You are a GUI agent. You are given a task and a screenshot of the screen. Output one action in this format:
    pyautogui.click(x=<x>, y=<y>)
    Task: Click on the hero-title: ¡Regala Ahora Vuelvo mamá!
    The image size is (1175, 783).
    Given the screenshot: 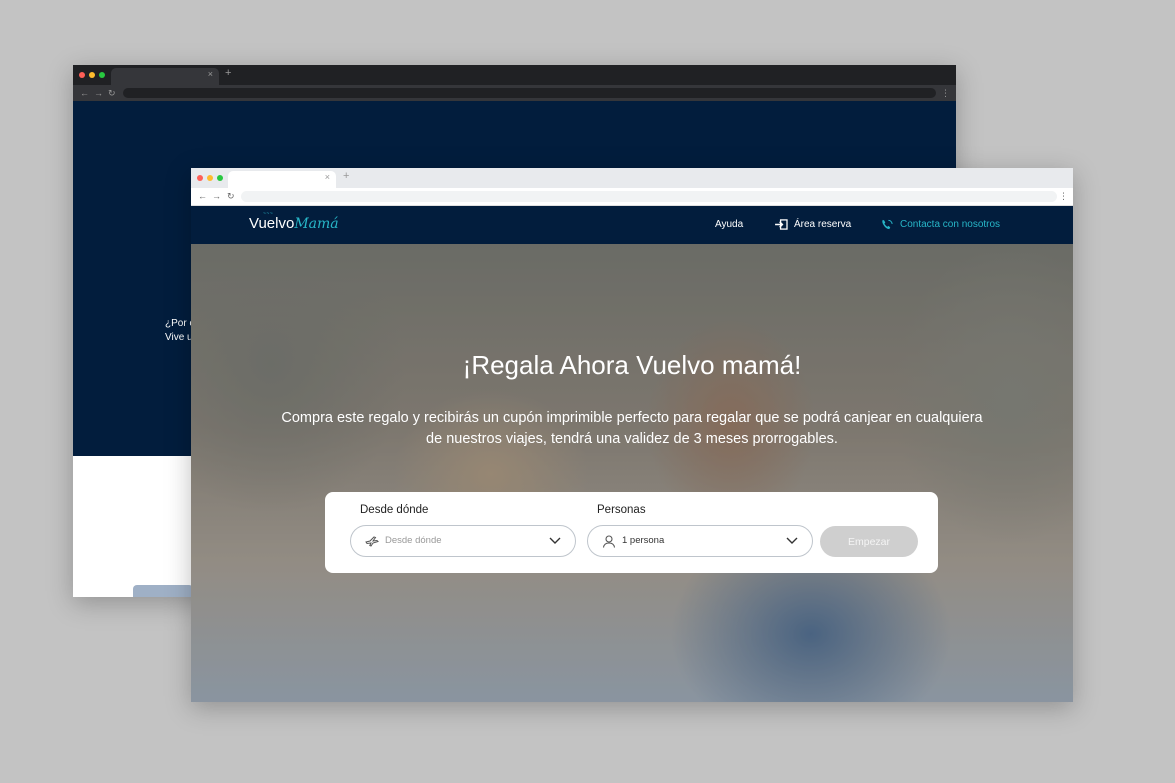 What is the action you would take?
    pyautogui.click(x=632, y=365)
    